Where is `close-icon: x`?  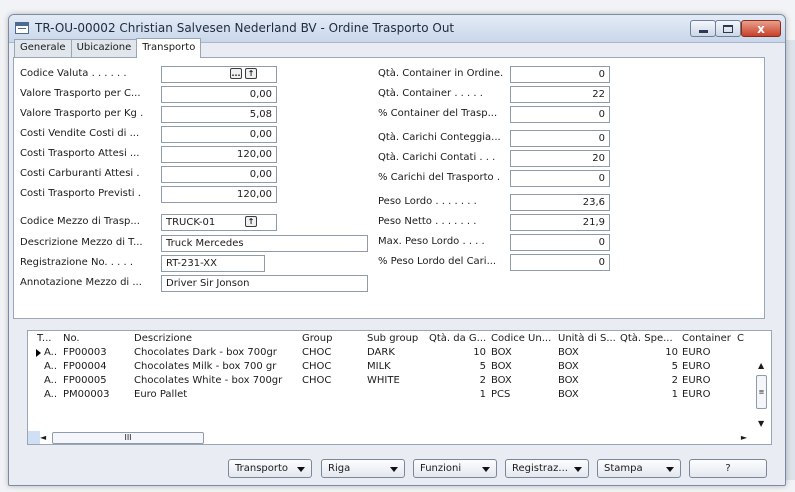 close-icon: x is located at coordinates (761, 28).